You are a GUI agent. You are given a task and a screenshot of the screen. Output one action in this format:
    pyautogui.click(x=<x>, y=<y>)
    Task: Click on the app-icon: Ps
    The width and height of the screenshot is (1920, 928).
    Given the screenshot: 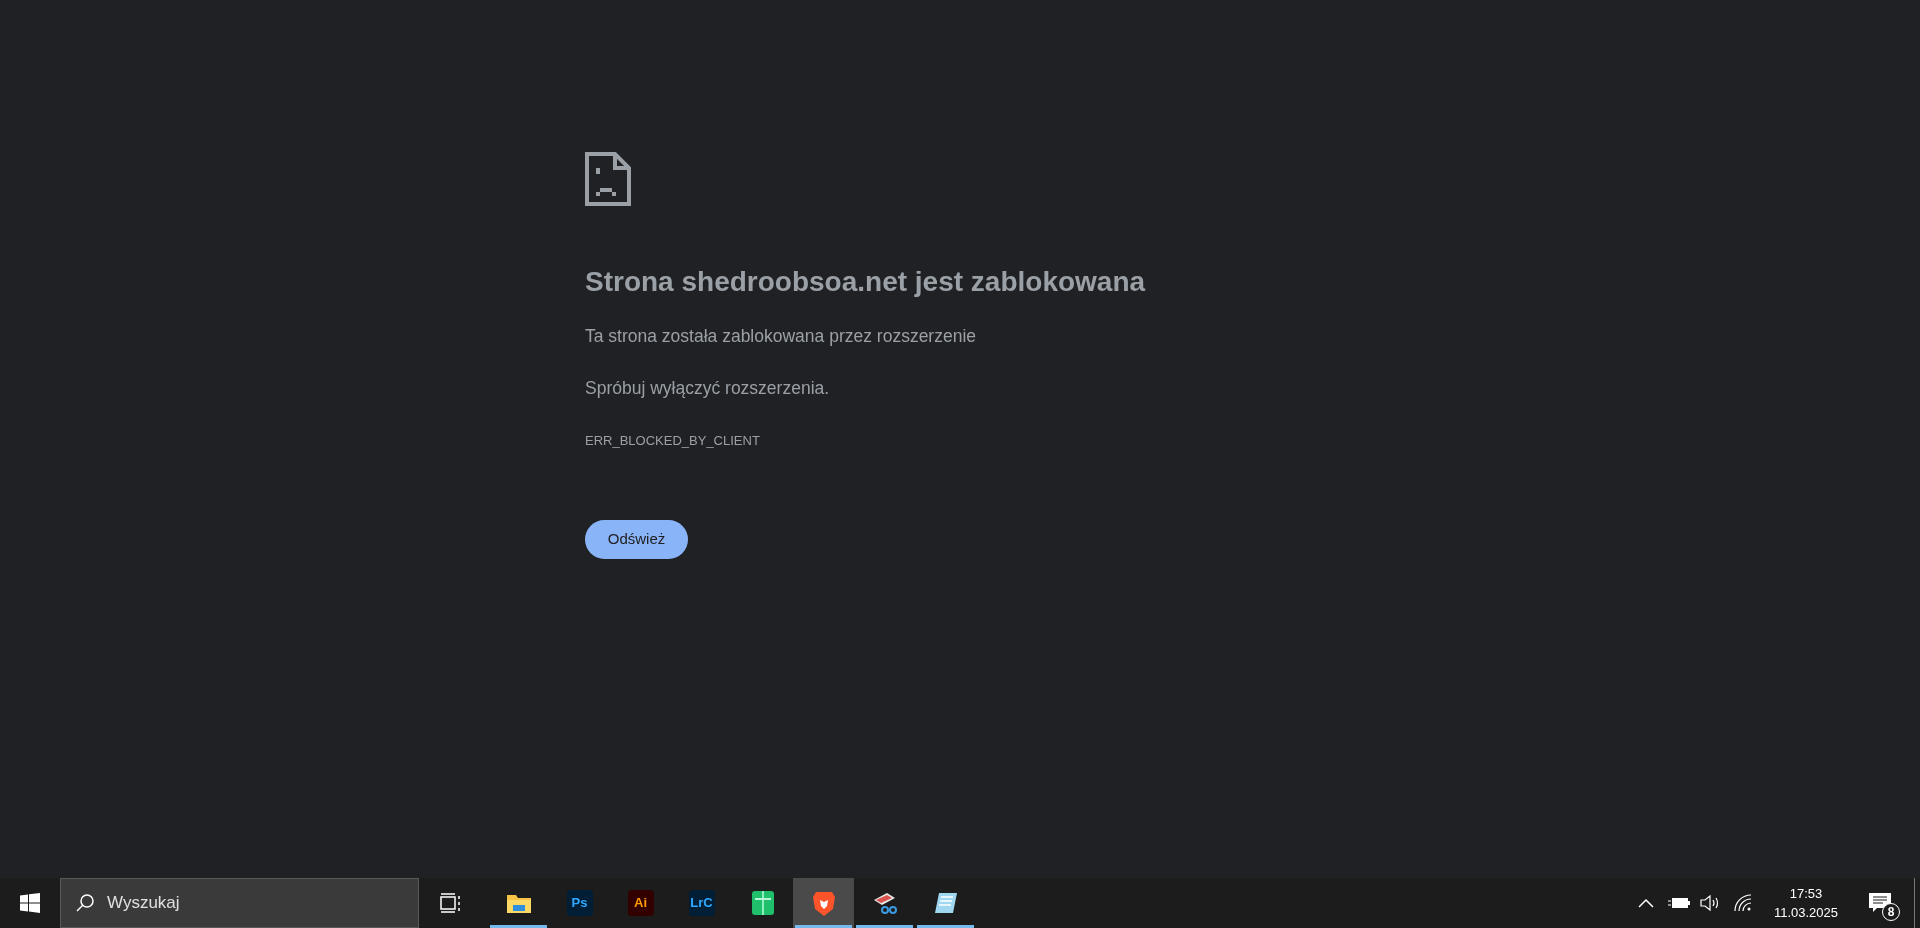 What is the action you would take?
    pyautogui.click(x=579, y=903)
    